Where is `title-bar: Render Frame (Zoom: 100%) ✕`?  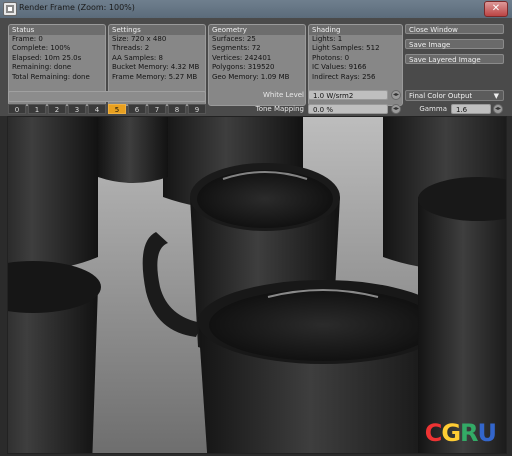
title-bar: Render Frame (Zoom: 100%) ✕ is located at coordinates (256, 9).